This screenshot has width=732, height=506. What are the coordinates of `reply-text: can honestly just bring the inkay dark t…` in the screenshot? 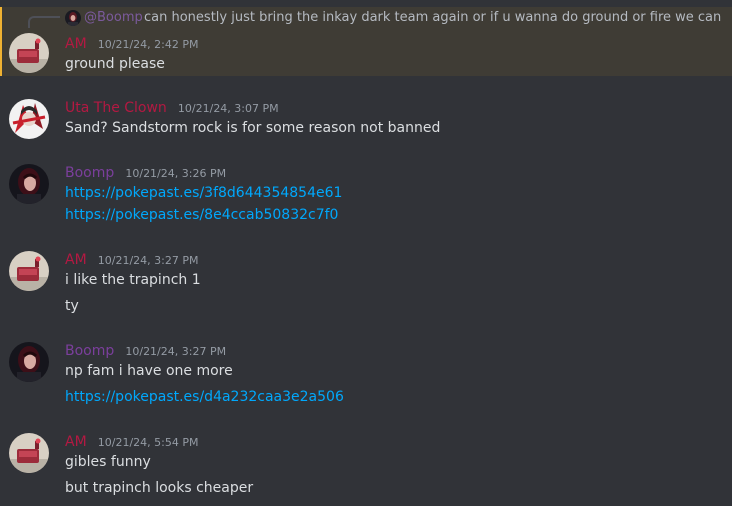 It's located at (432, 18).